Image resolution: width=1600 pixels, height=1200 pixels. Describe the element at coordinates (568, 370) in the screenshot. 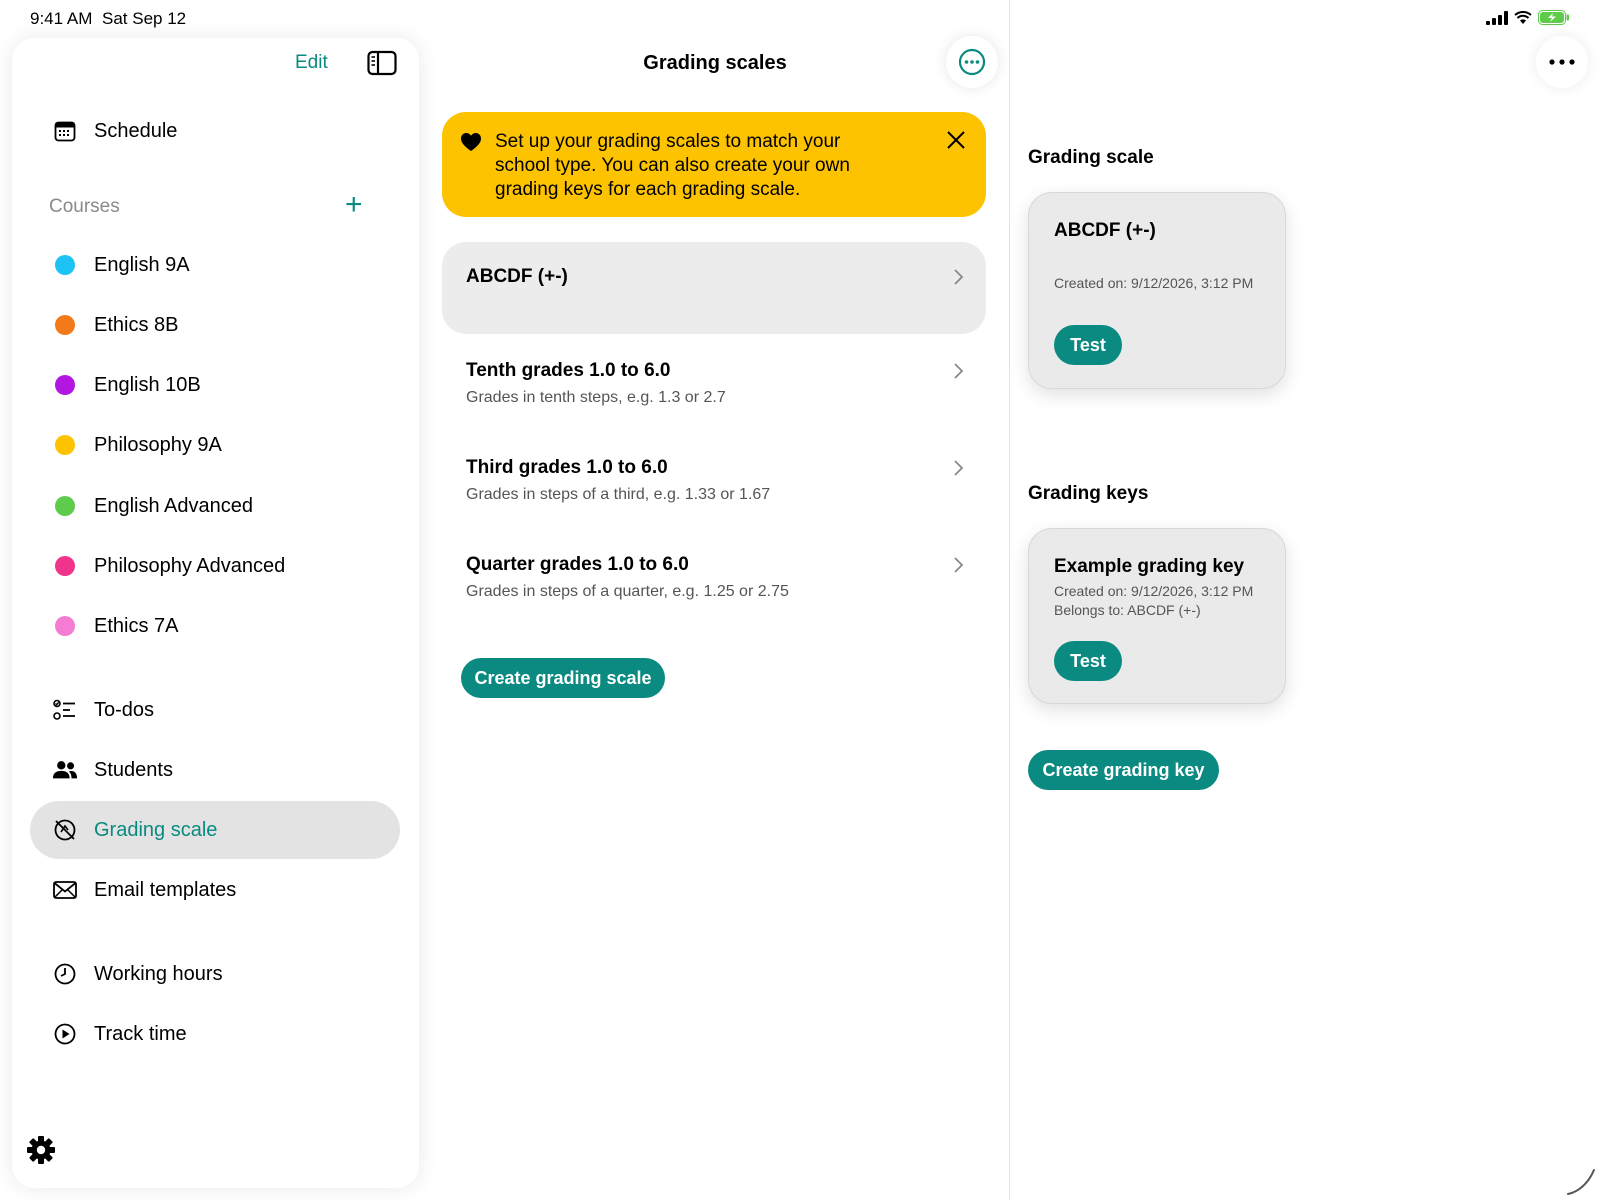

I see `grading-scale-title: Tenth grades 1.0 to 6.0` at that location.